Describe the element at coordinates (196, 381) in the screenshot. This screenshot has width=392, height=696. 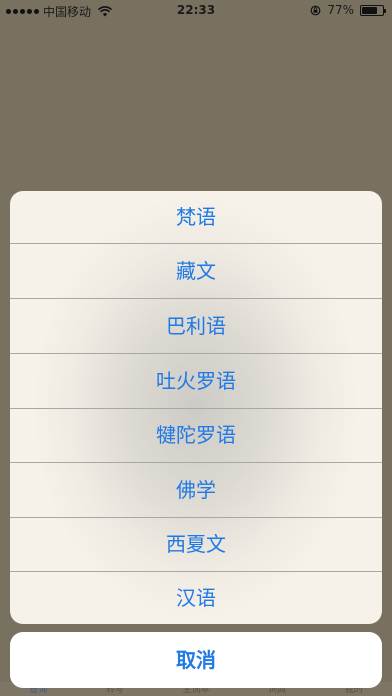
I see `option-tocharian: 吐火罗语` at that location.